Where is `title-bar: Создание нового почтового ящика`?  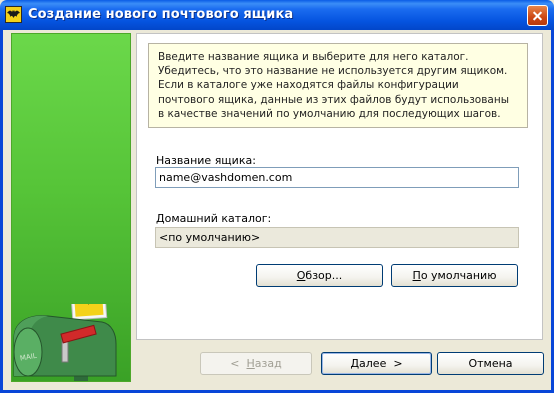
title-bar: Создание нового почтового ящика is located at coordinates (277, 15).